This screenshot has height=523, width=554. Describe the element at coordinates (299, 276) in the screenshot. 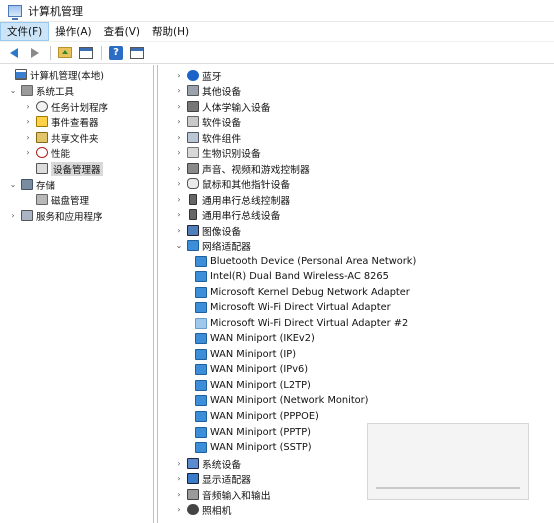

I see `device-label: Intel(R) Dual Band Wireless-AC 8265` at that location.